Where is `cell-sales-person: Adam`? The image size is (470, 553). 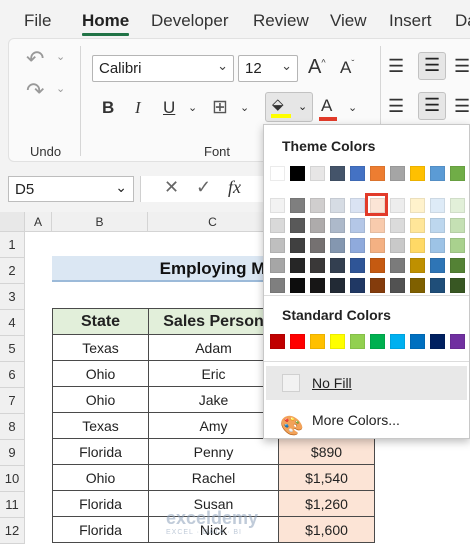
cell-sales-person: Adam is located at coordinates (213, 347).